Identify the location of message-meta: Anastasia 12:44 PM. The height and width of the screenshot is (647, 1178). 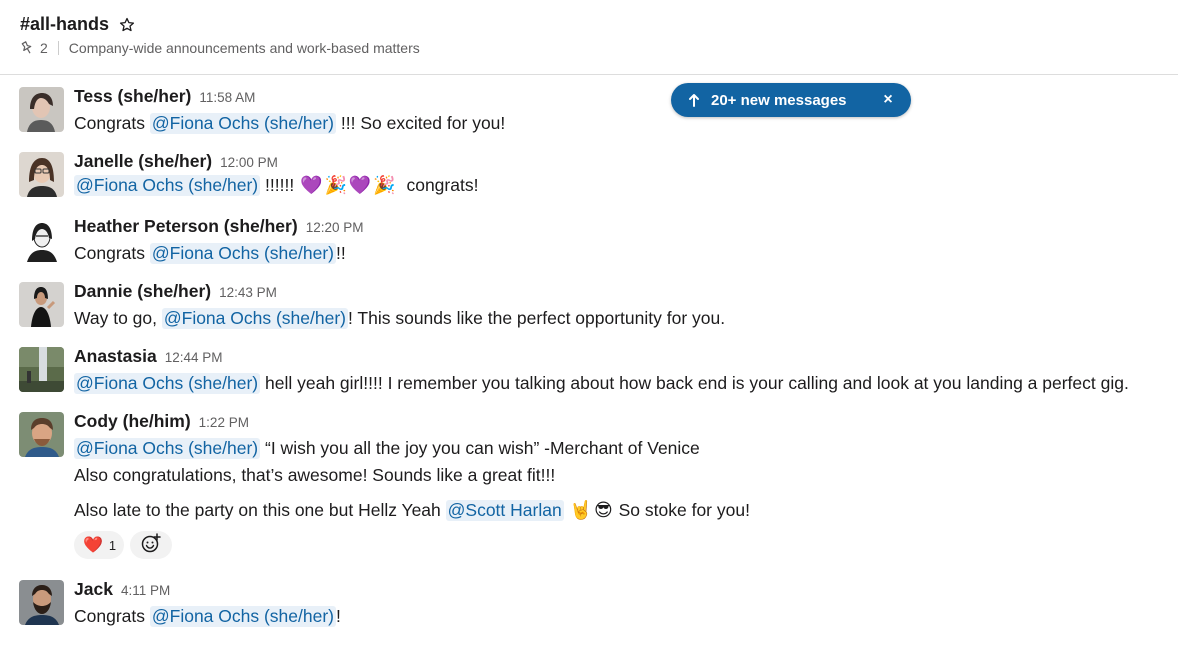
(148, 356).